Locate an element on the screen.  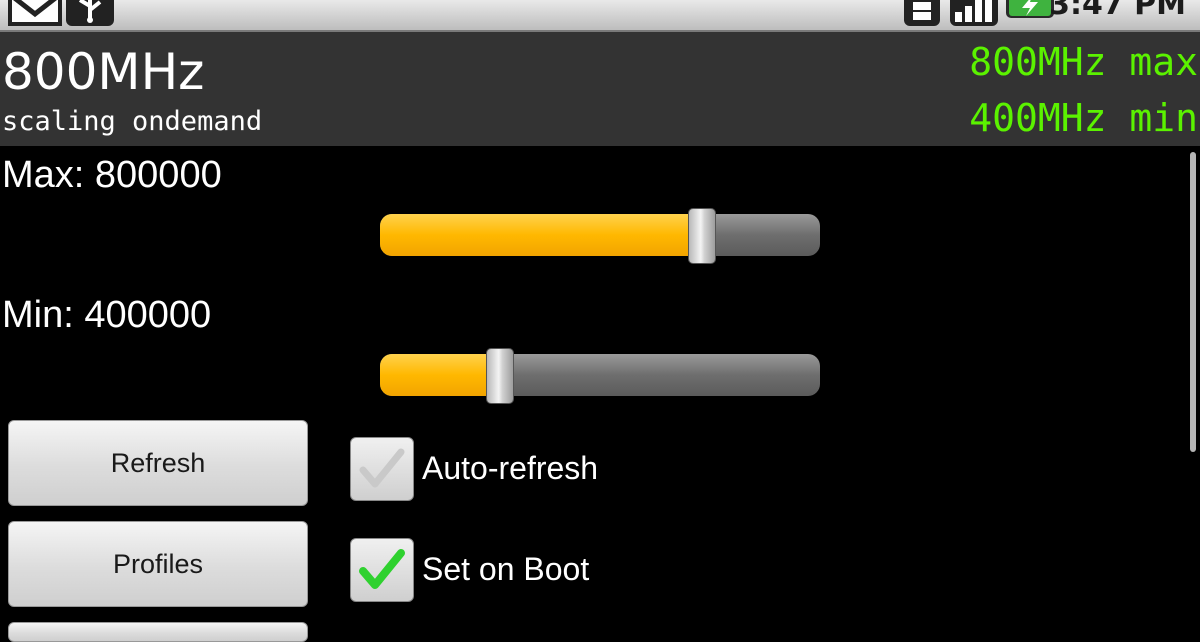
max-slider is located at coordinates (600, 236).